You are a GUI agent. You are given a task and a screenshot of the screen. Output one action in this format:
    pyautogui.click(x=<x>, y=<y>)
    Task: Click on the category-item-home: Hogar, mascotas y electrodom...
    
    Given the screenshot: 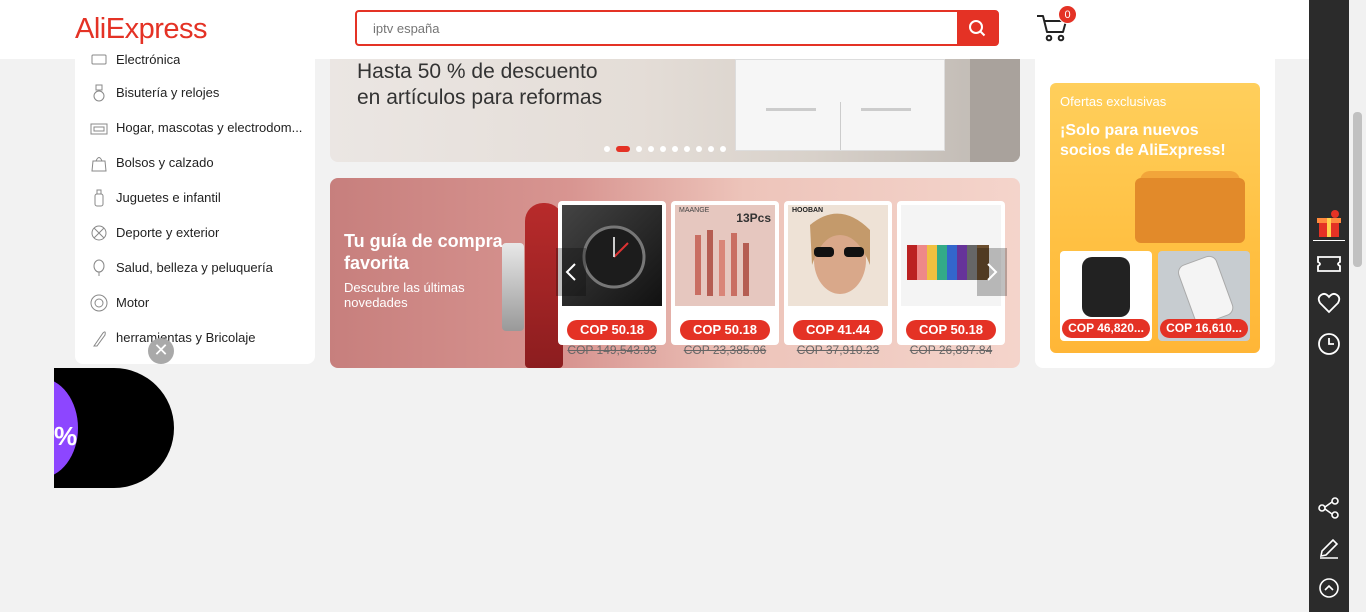 What is the action you would take?
    pyautogui.click(x=195, y=127)
    